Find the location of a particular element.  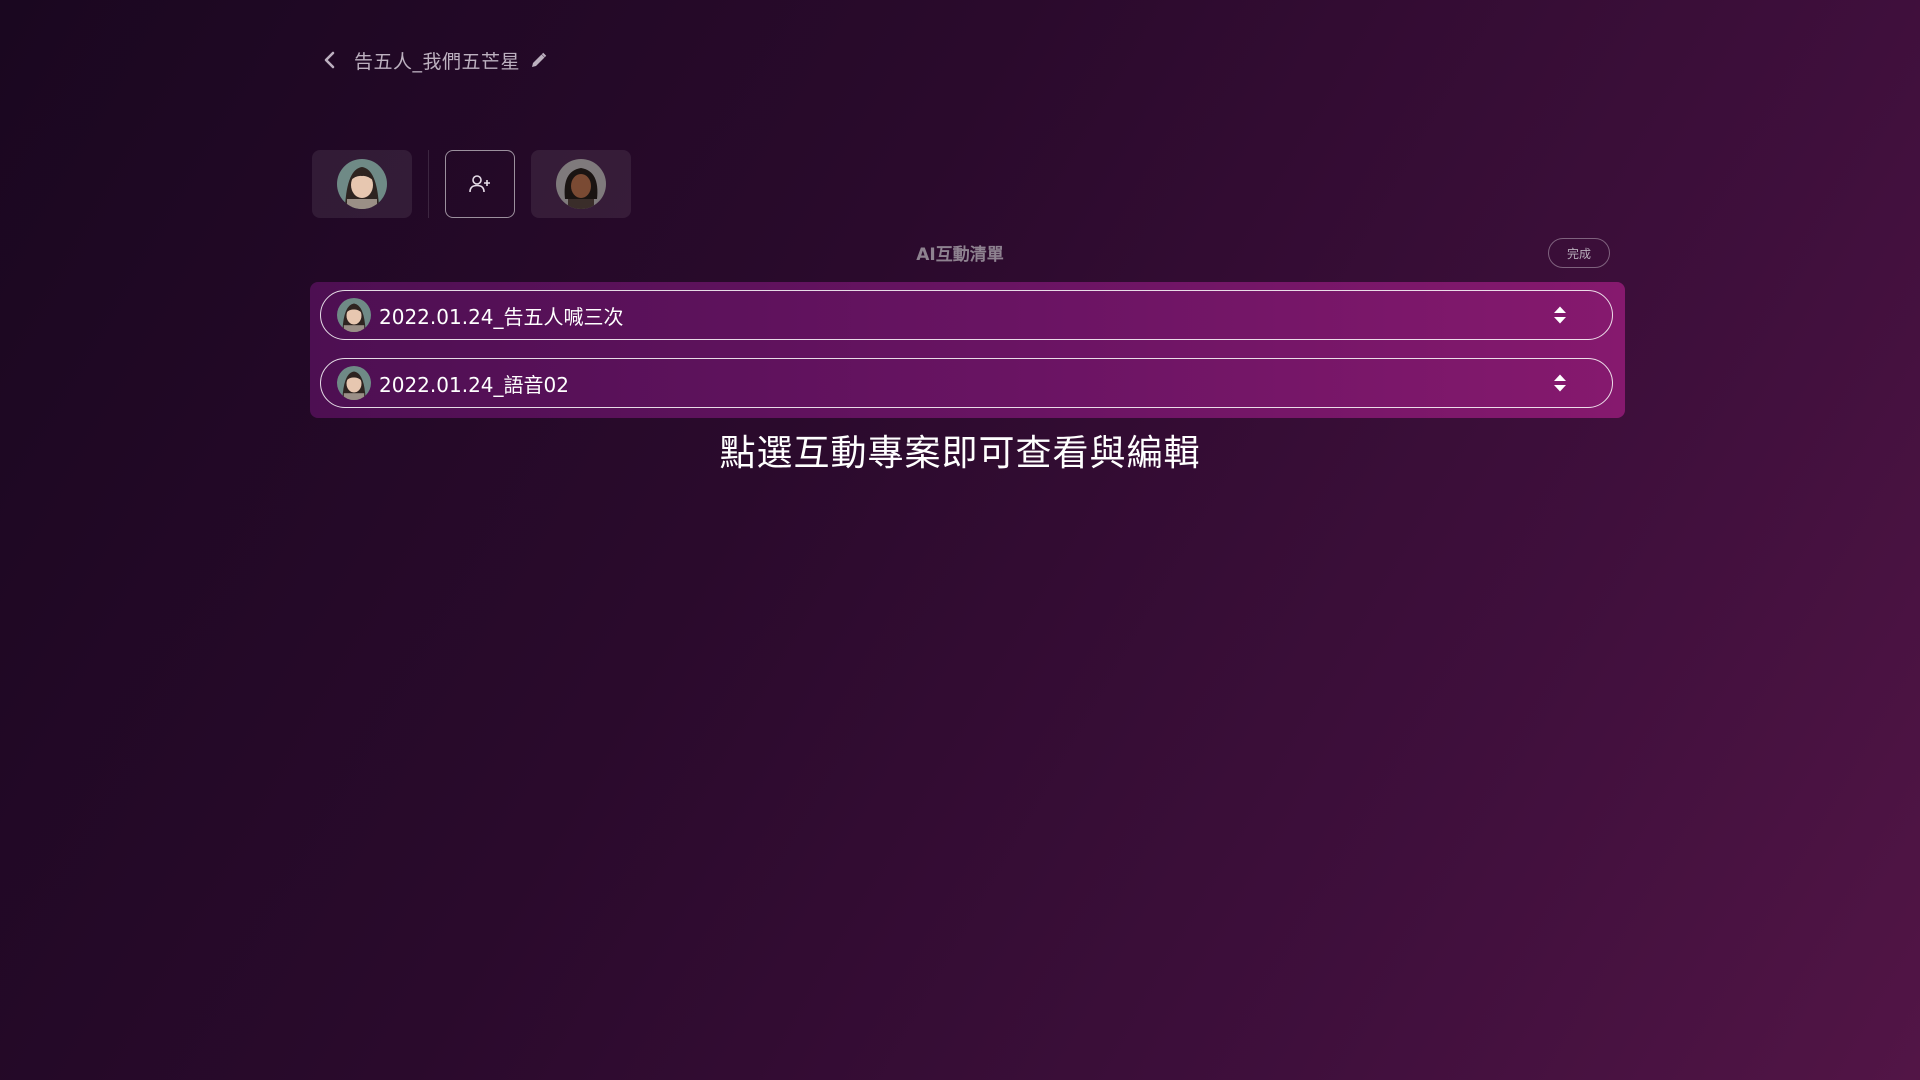

user-plus-icon is located at coordinates (479, 184).